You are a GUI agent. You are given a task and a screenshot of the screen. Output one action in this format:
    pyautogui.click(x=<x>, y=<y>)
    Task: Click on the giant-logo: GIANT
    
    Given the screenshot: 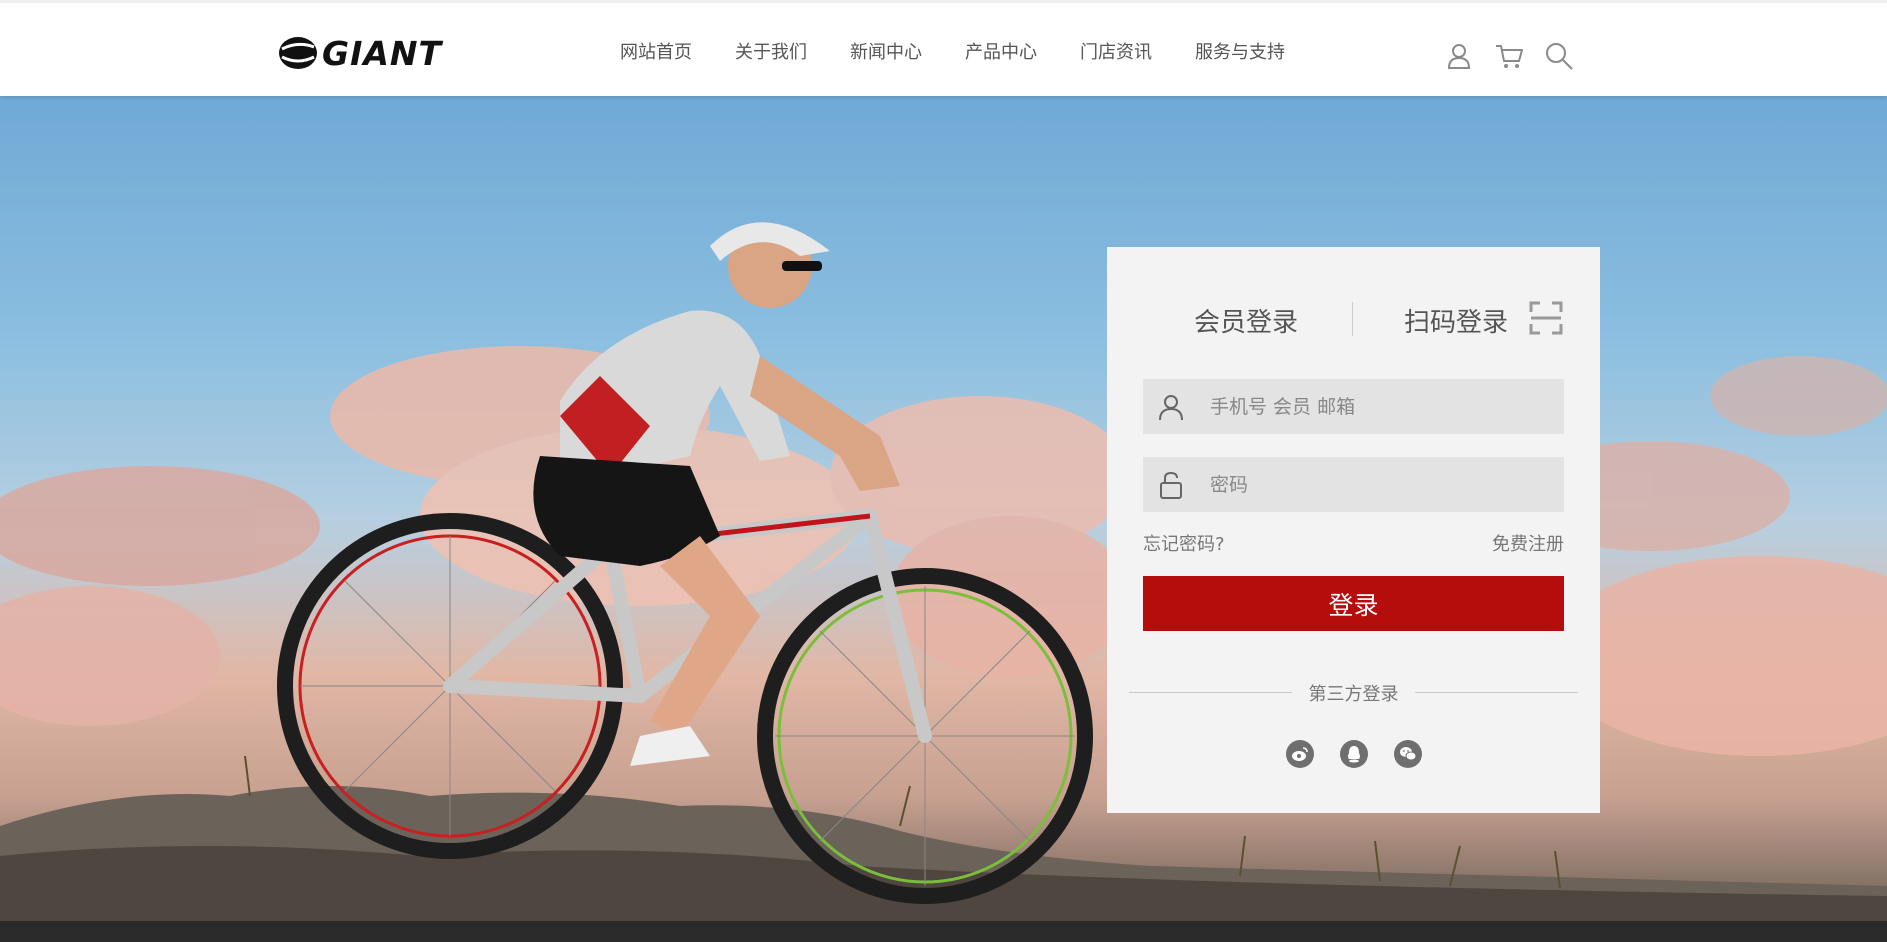 What is the action you would take?
    pyautogui.click(x=360, y=53)
    